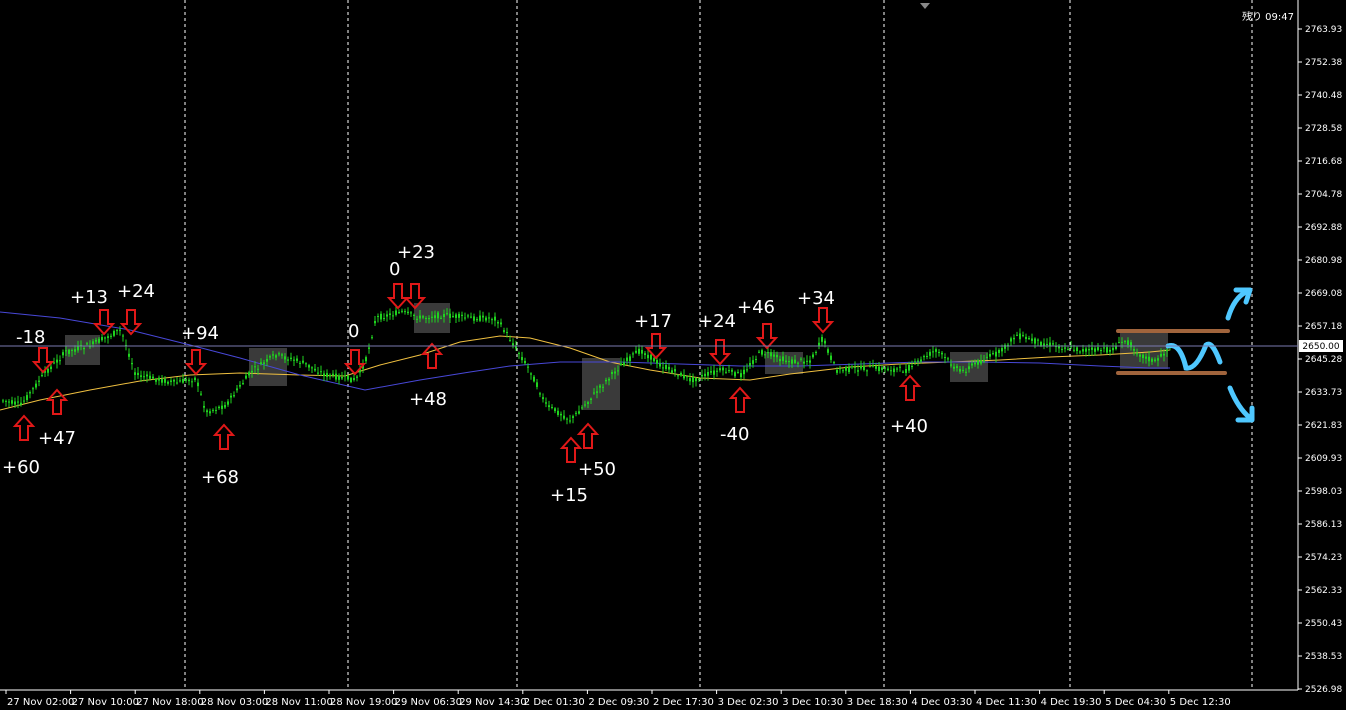 The image size is (1346, 710). Describe the element at coordinates (1323, 393) in the screenshot. I see `price-tick-label: 2633.73` at that location.